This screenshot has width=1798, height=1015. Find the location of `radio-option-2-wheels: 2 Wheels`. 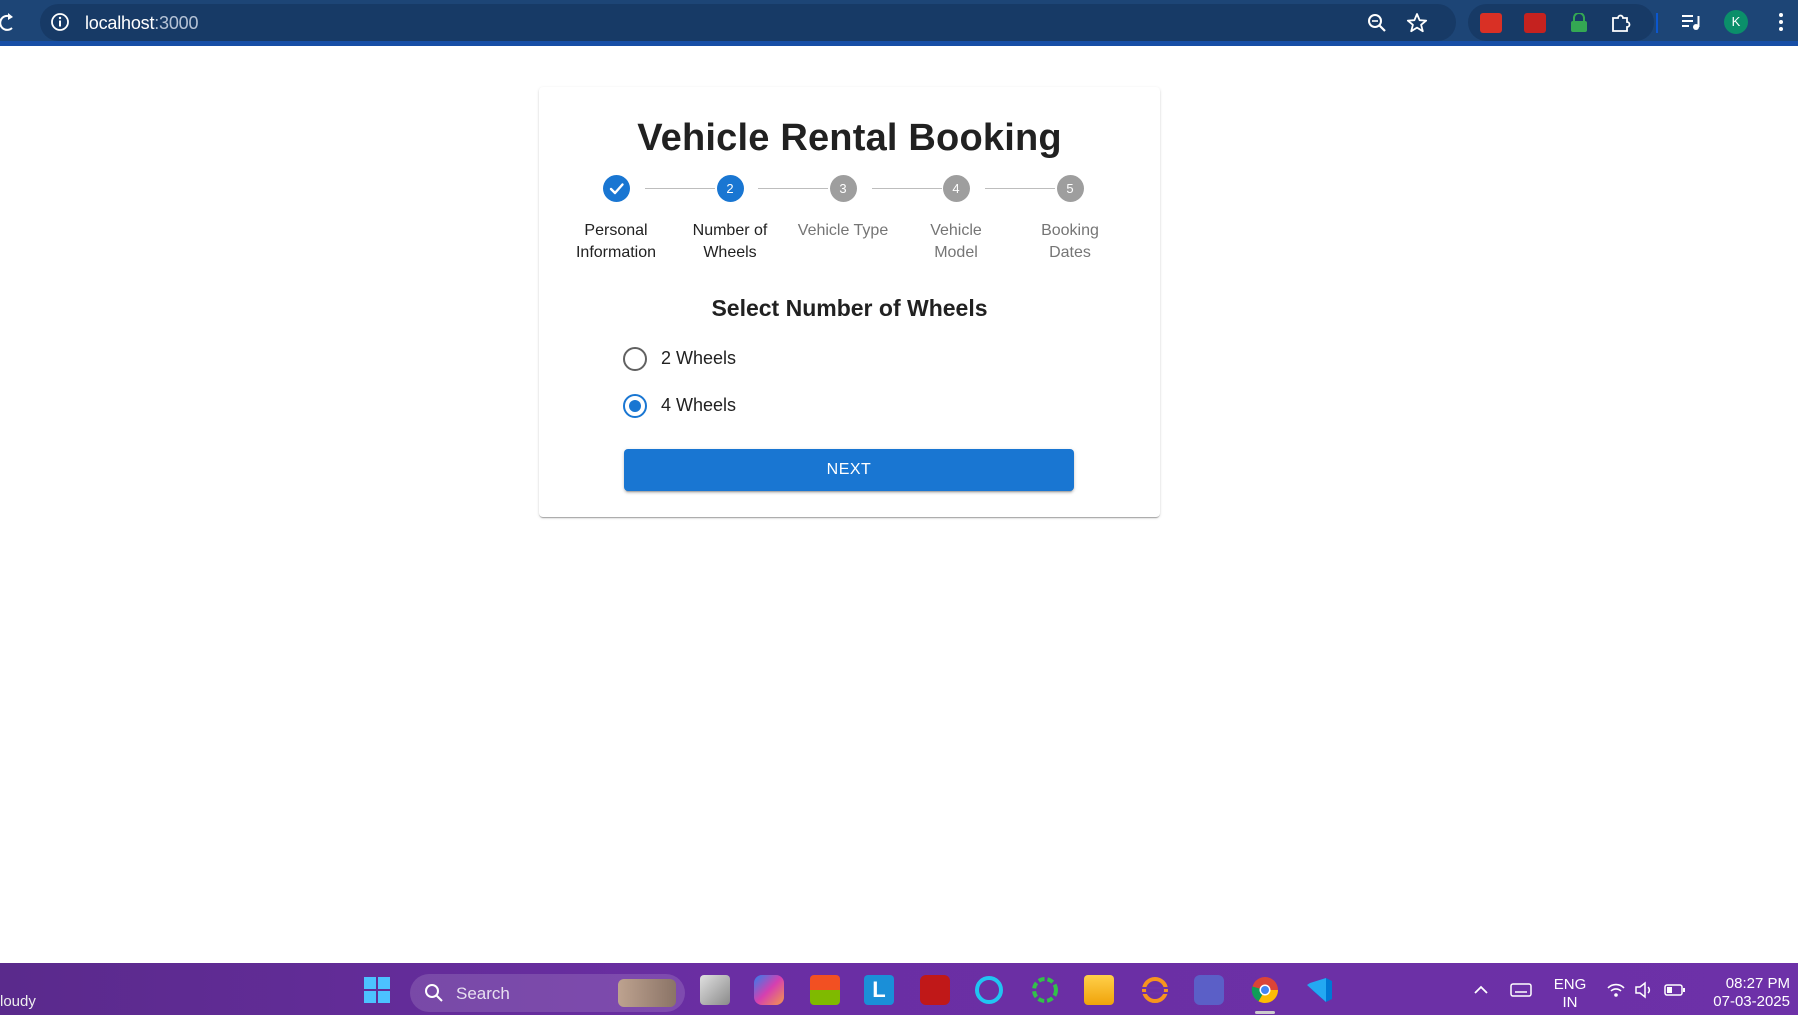

radio-option-2-wheels: 2 Wheels is located at coordinates (691, 359).